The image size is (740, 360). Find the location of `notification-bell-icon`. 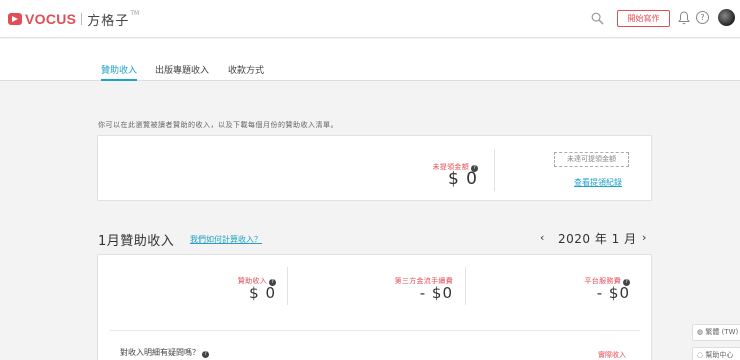

notification-bell-icon is located at coordinates (684, 18).